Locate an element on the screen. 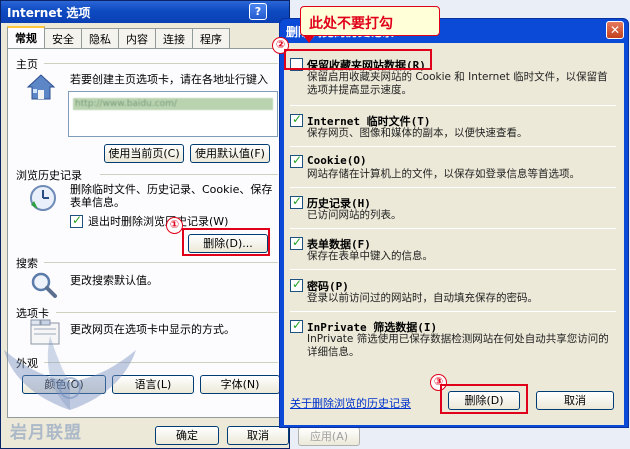  home-description: 若要创建主页选项卡，请在各地址行键入 is located at coordinates (169, 79).